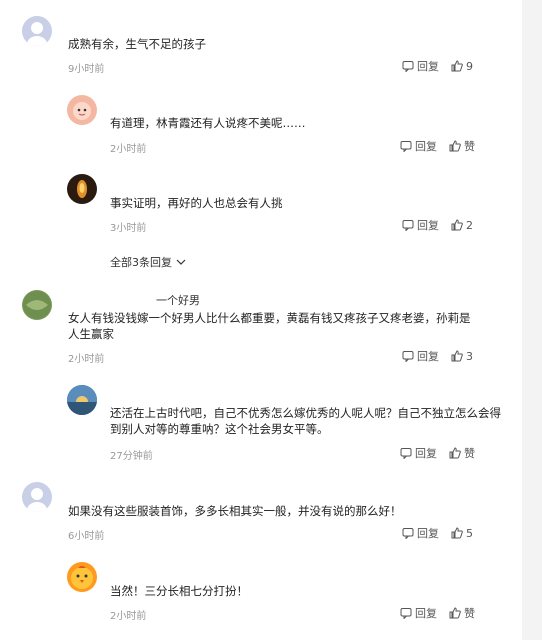 The height and width of the screenshot is (640, 542). I want to click on like-button: 9, so click(462, 66).